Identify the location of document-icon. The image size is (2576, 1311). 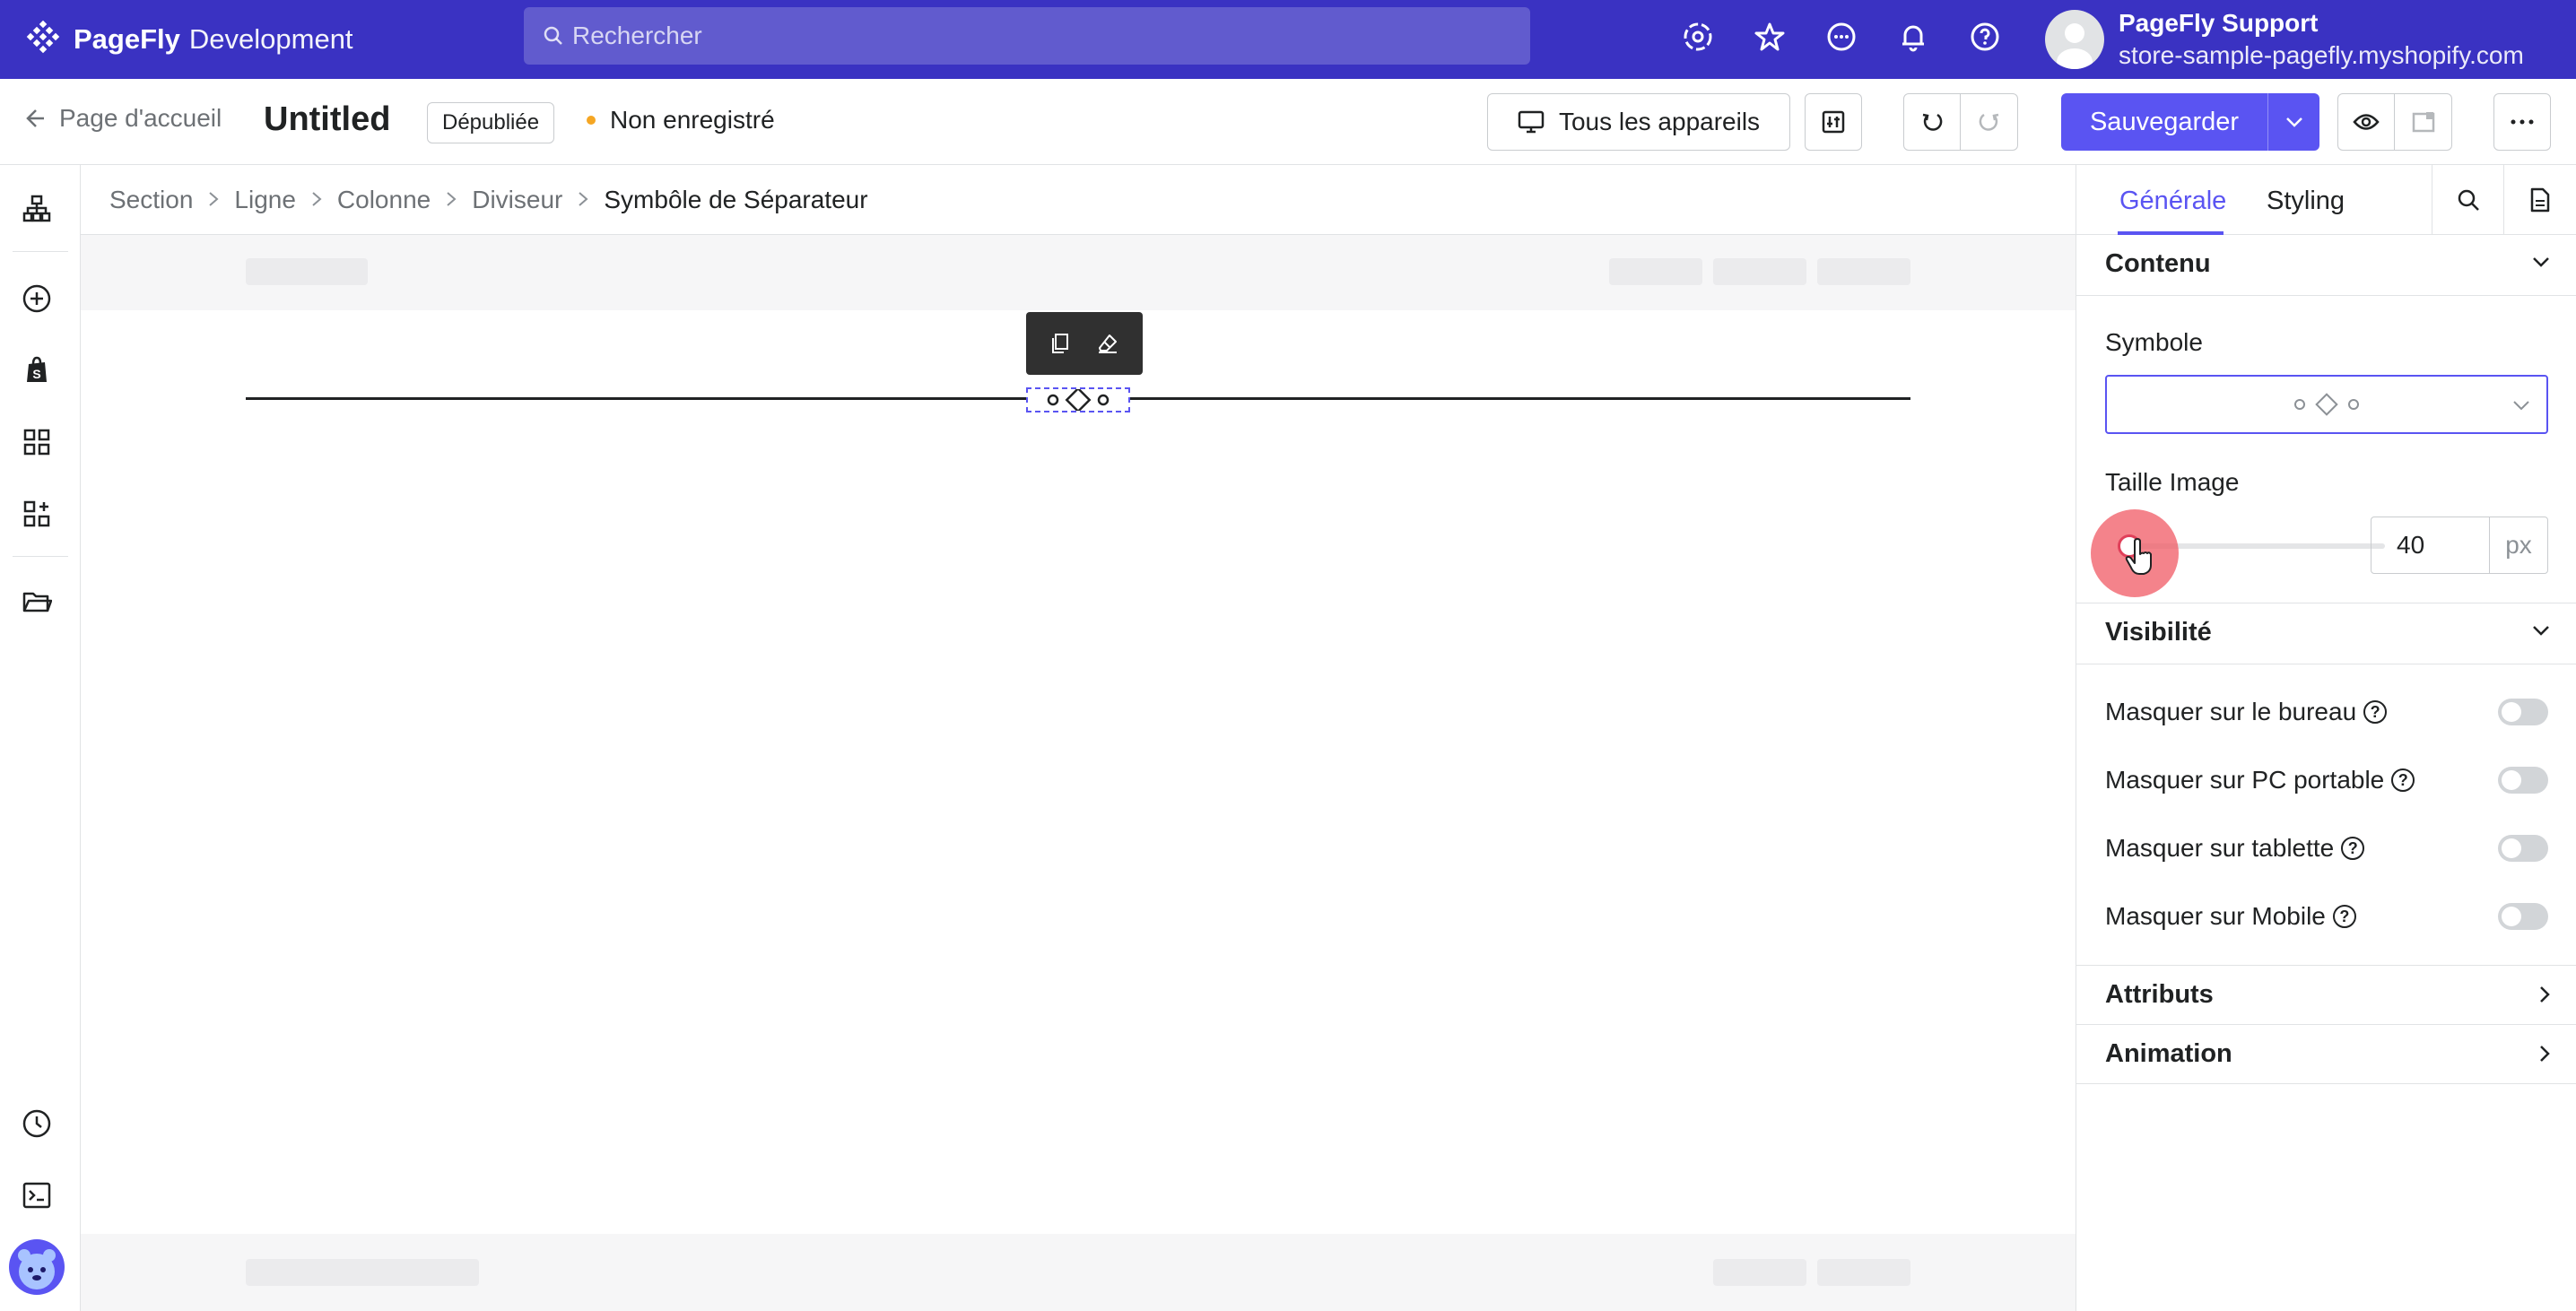
(2539, 200).